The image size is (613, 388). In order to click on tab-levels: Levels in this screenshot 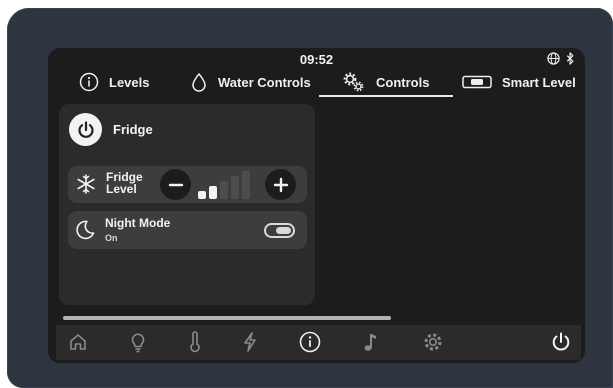, I will do `click(114, 82)`.